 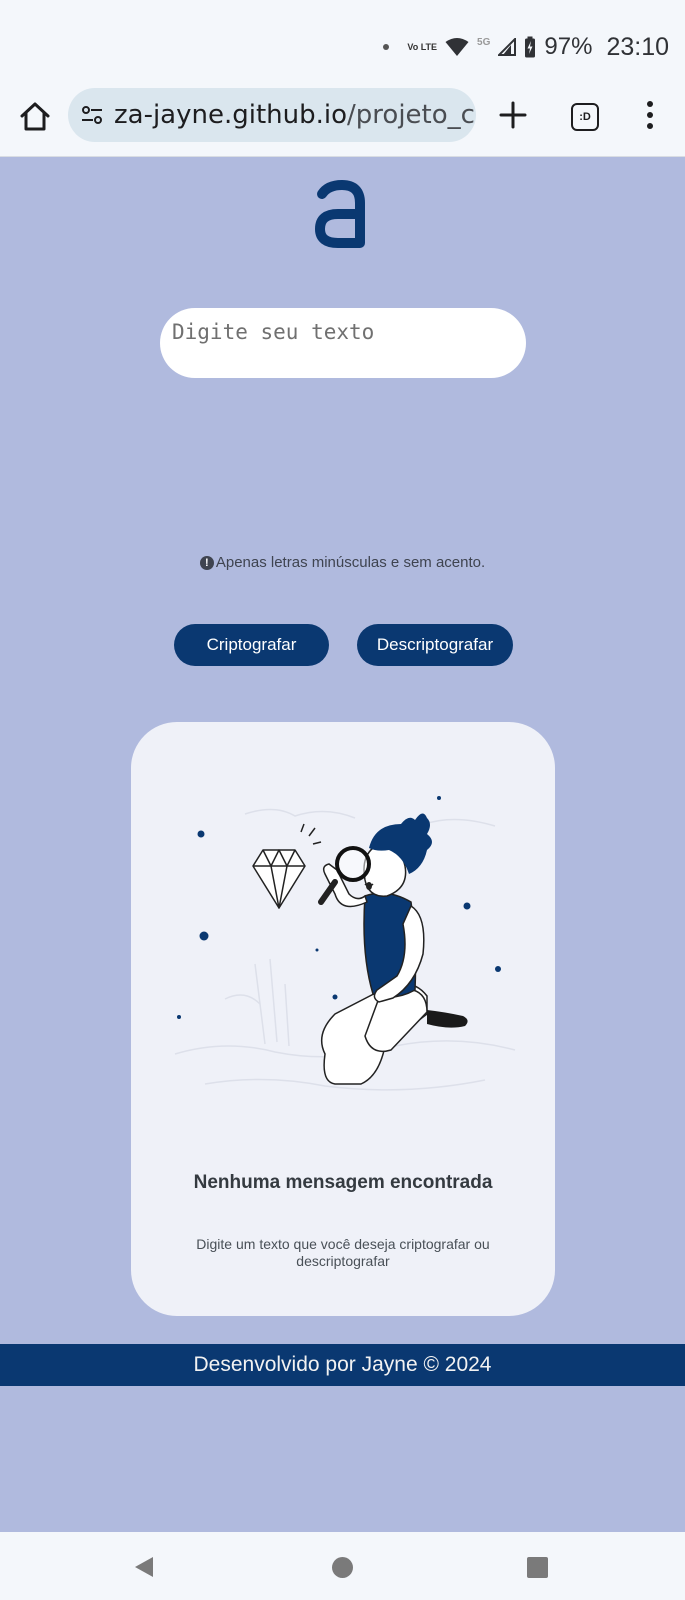 I want to click on encrypt-button: Criptografar, so click(x=251, y=645).